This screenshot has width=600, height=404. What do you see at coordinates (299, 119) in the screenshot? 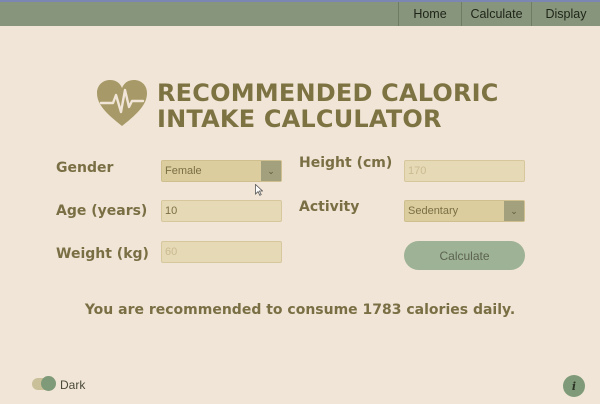
I see `title-line-2: INTAKE CALCULATOR` at bounding box center [299, 119].